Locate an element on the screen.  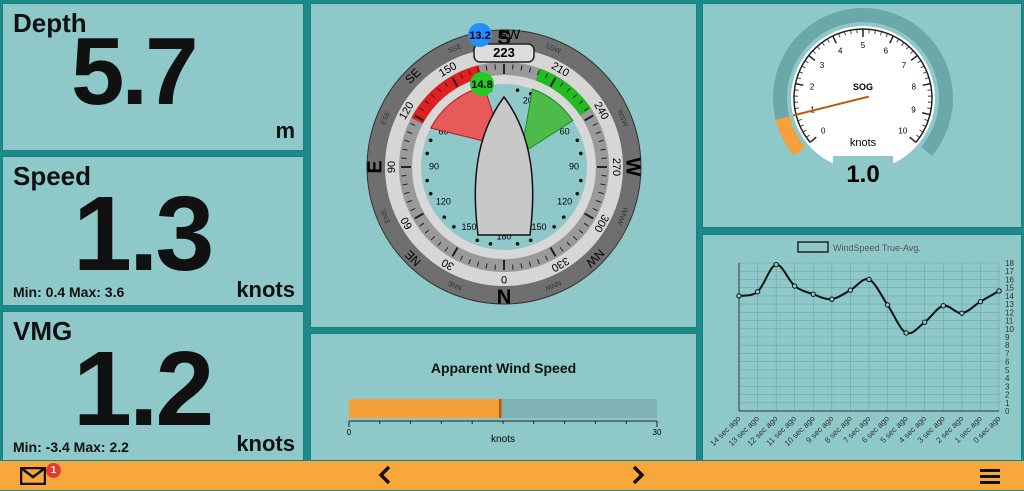
heading-value: 223 is located at coordinates (504, 52).